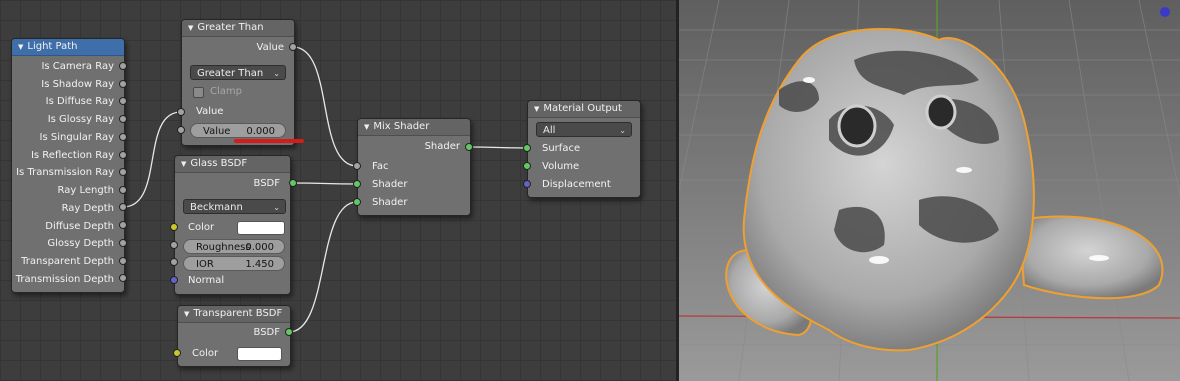  I want to click on normal-label: Normal, so click(206, 280).